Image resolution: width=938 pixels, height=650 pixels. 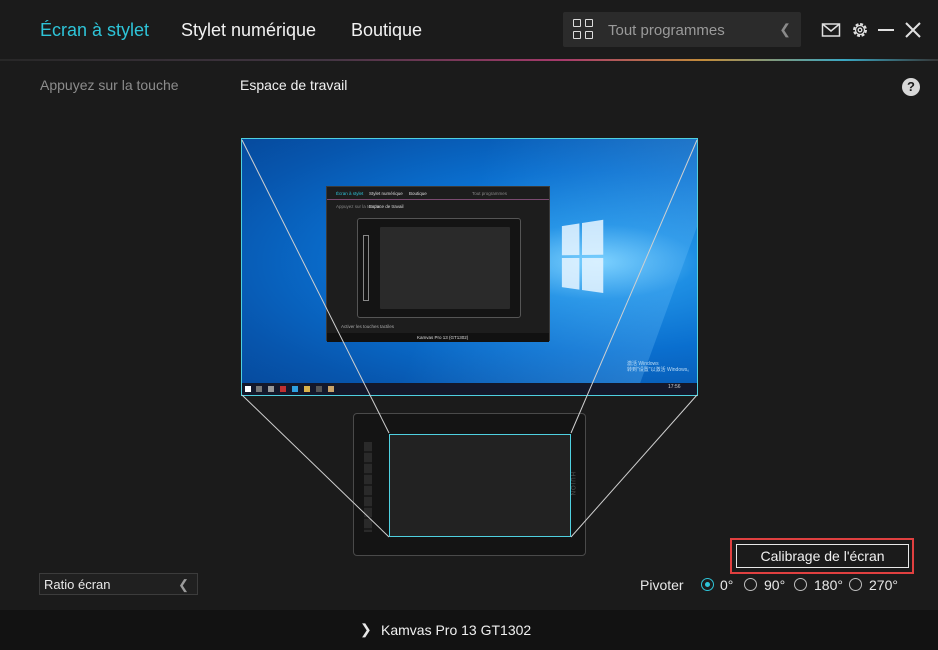 I want to click on screen-ratio-dropdown: Ratio écran ❮, so click(x=118, y=584).